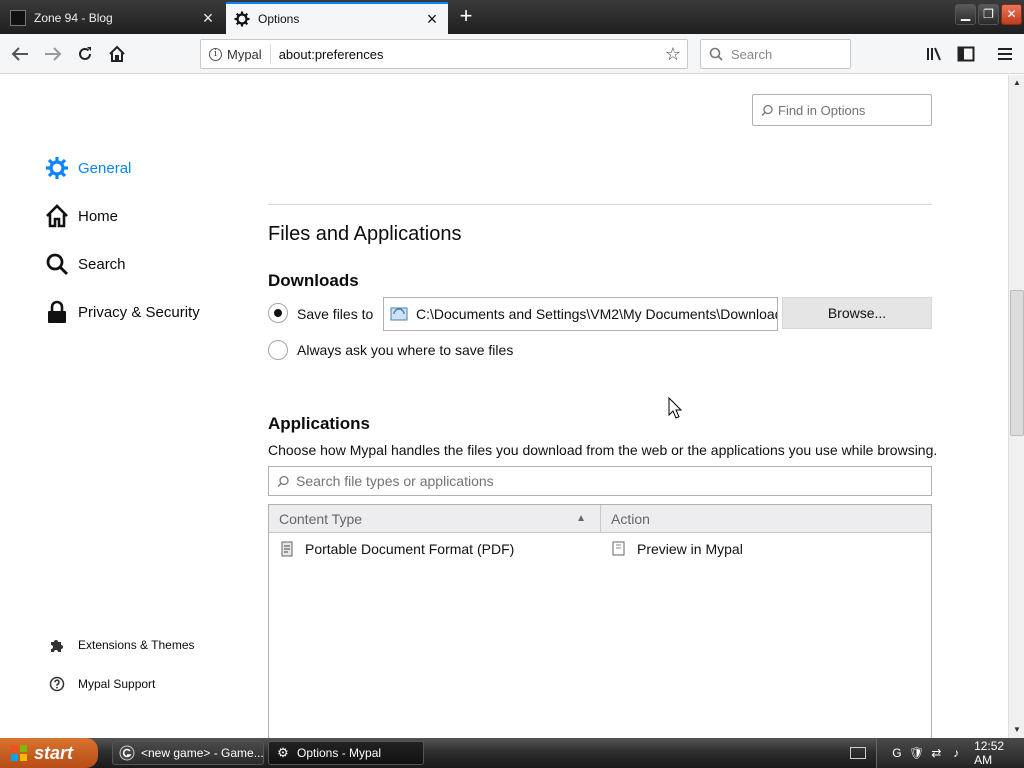 This screenshot has width=1024, height=768. Describe the element at coordinates (956, 753) in the screenshot. I see `volume-icon: ♪` at that location.